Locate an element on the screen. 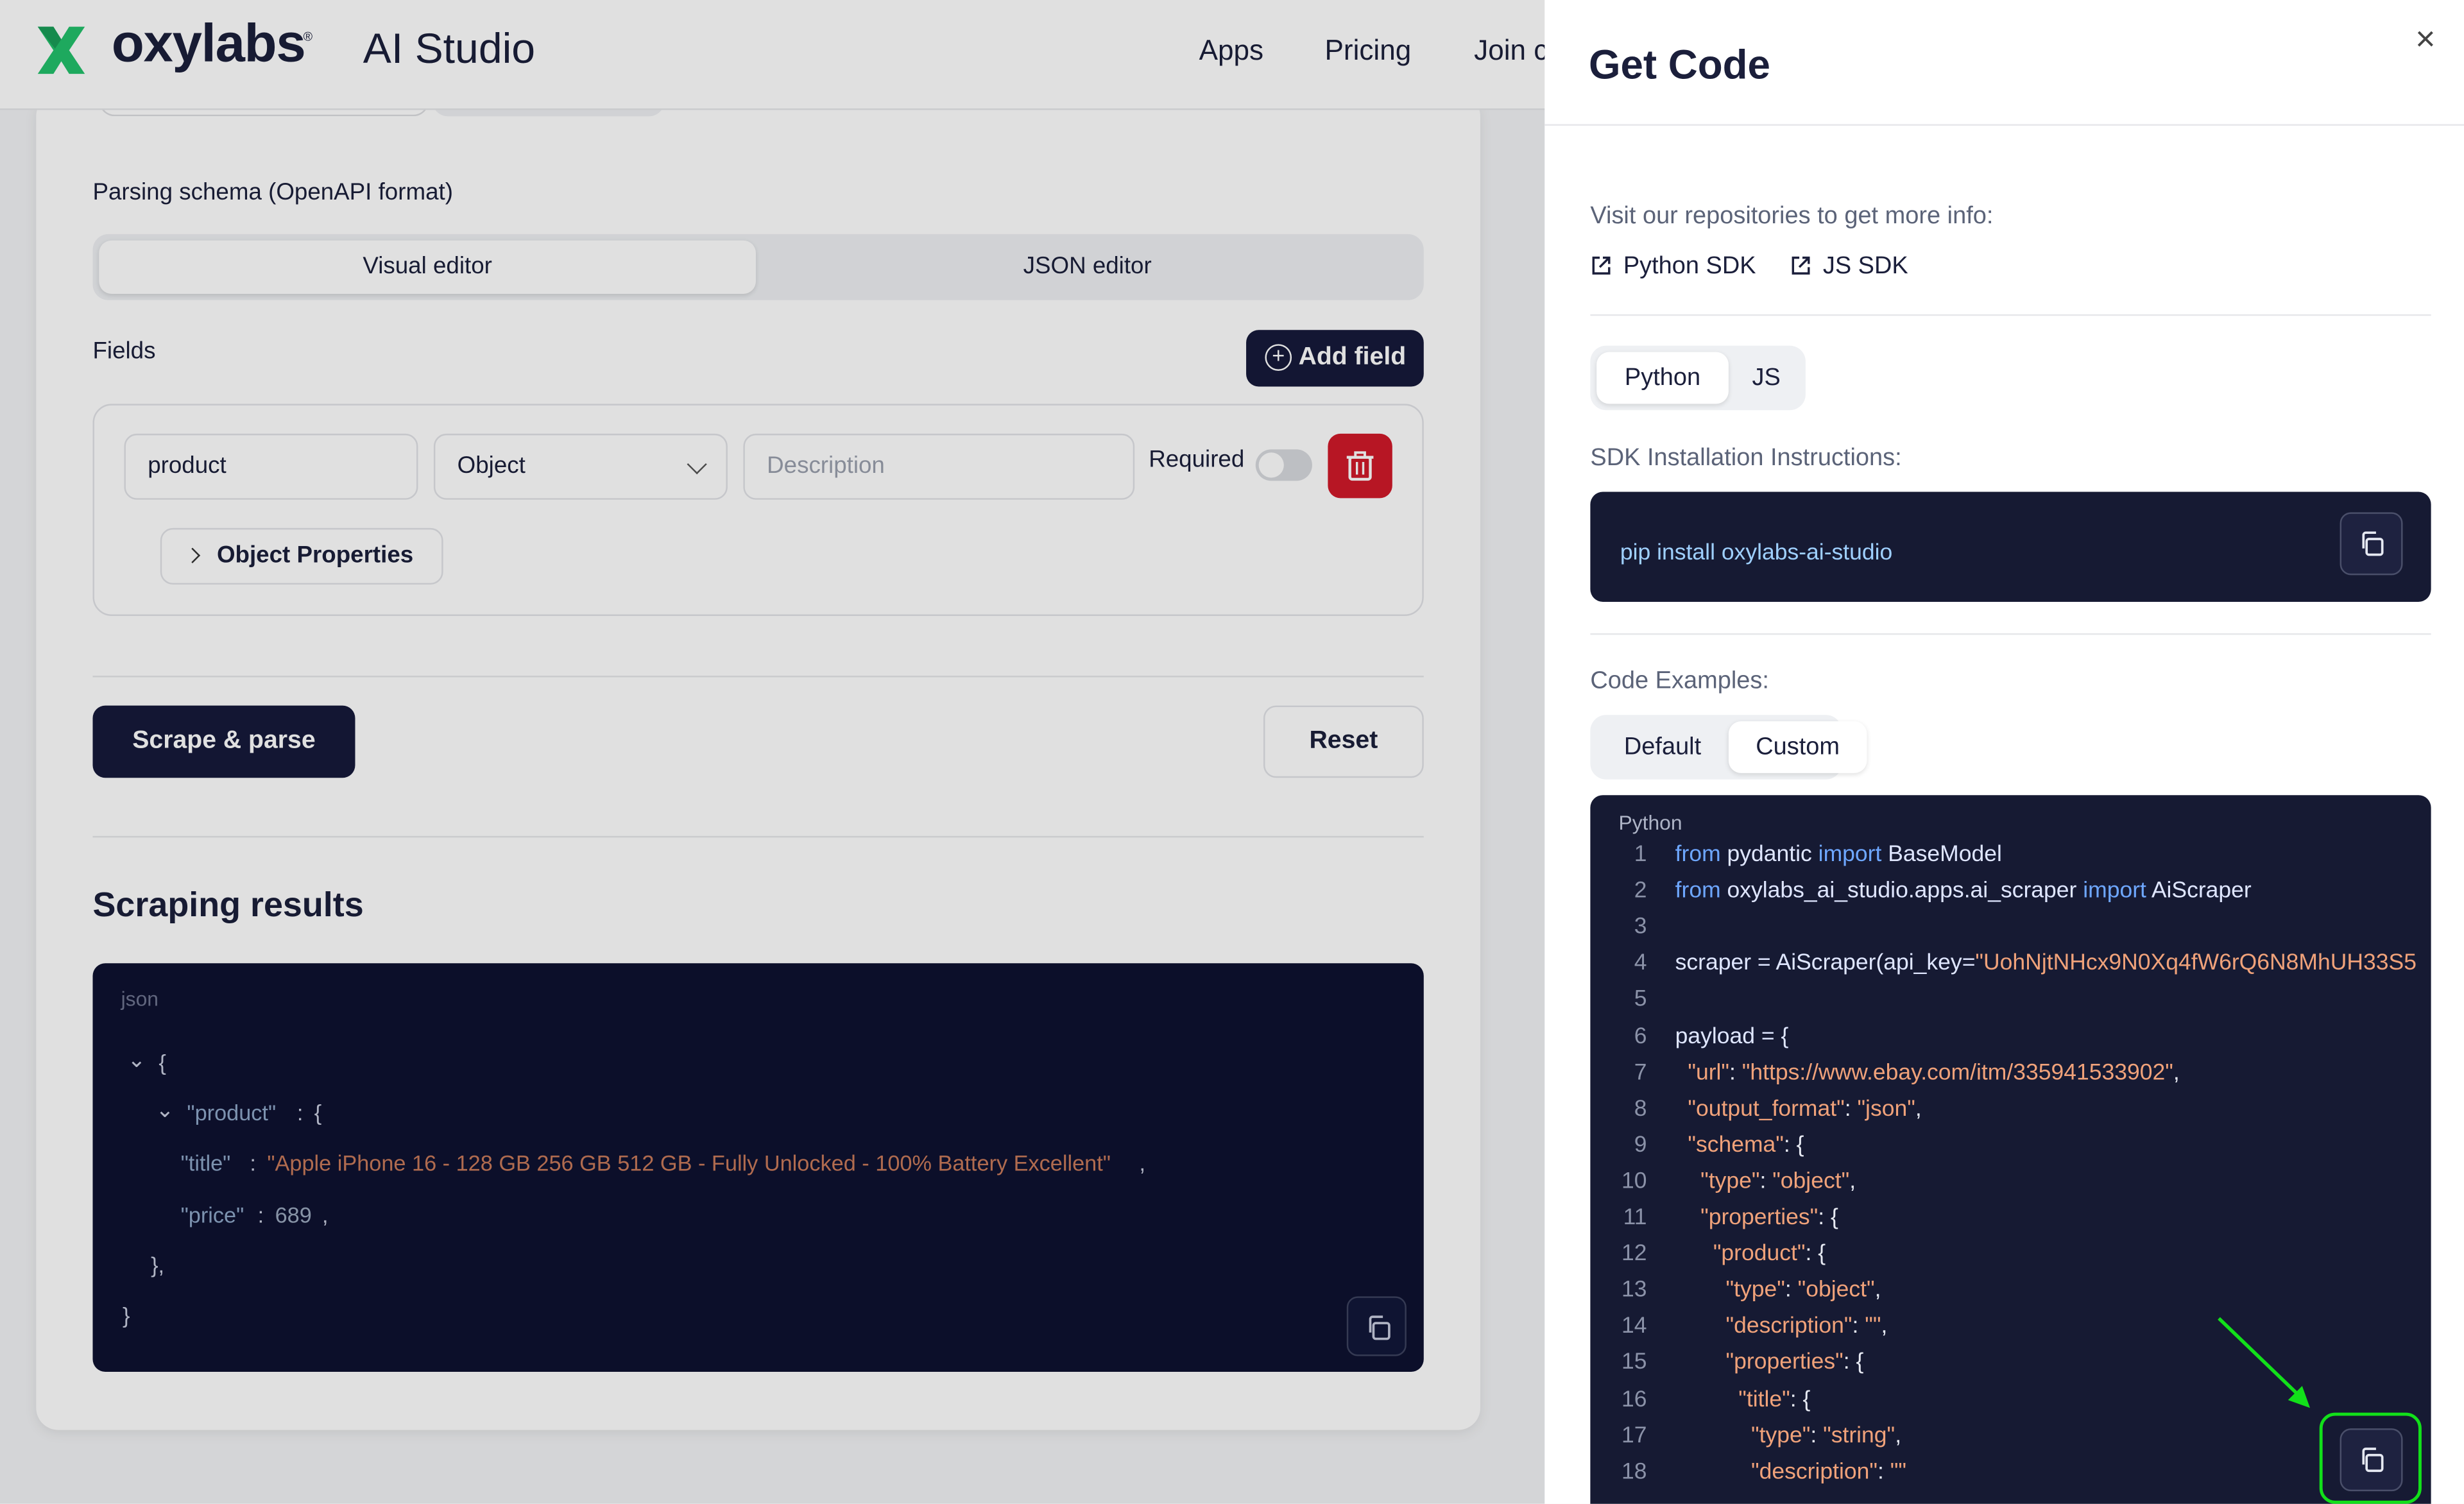 The image size is (2464, 1504). code-token: "" is located at coordinates (1873, 1327).